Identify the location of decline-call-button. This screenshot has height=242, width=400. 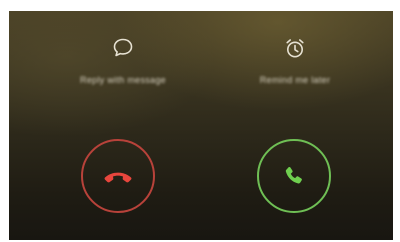
(118, 176).